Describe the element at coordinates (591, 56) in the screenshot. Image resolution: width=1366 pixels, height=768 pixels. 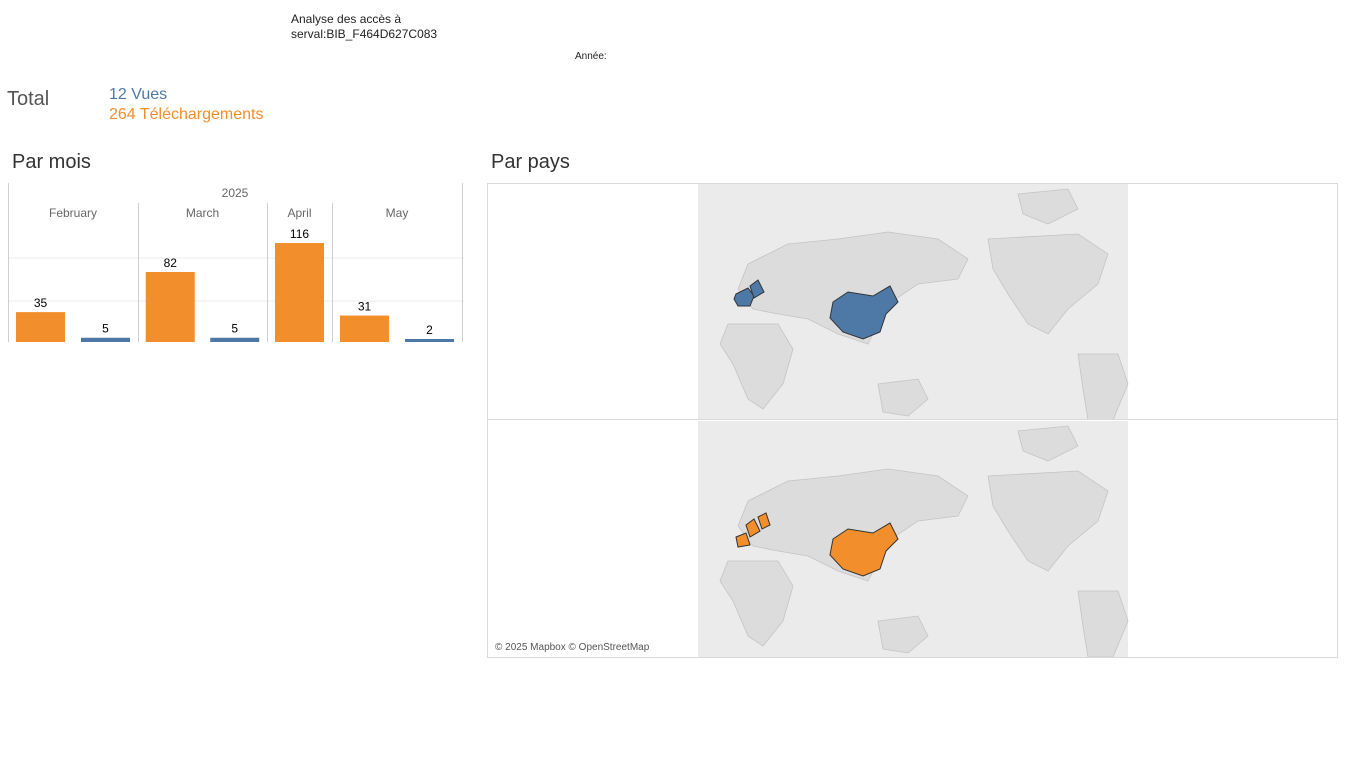
I see `year-filter-label: Année:` at that location.